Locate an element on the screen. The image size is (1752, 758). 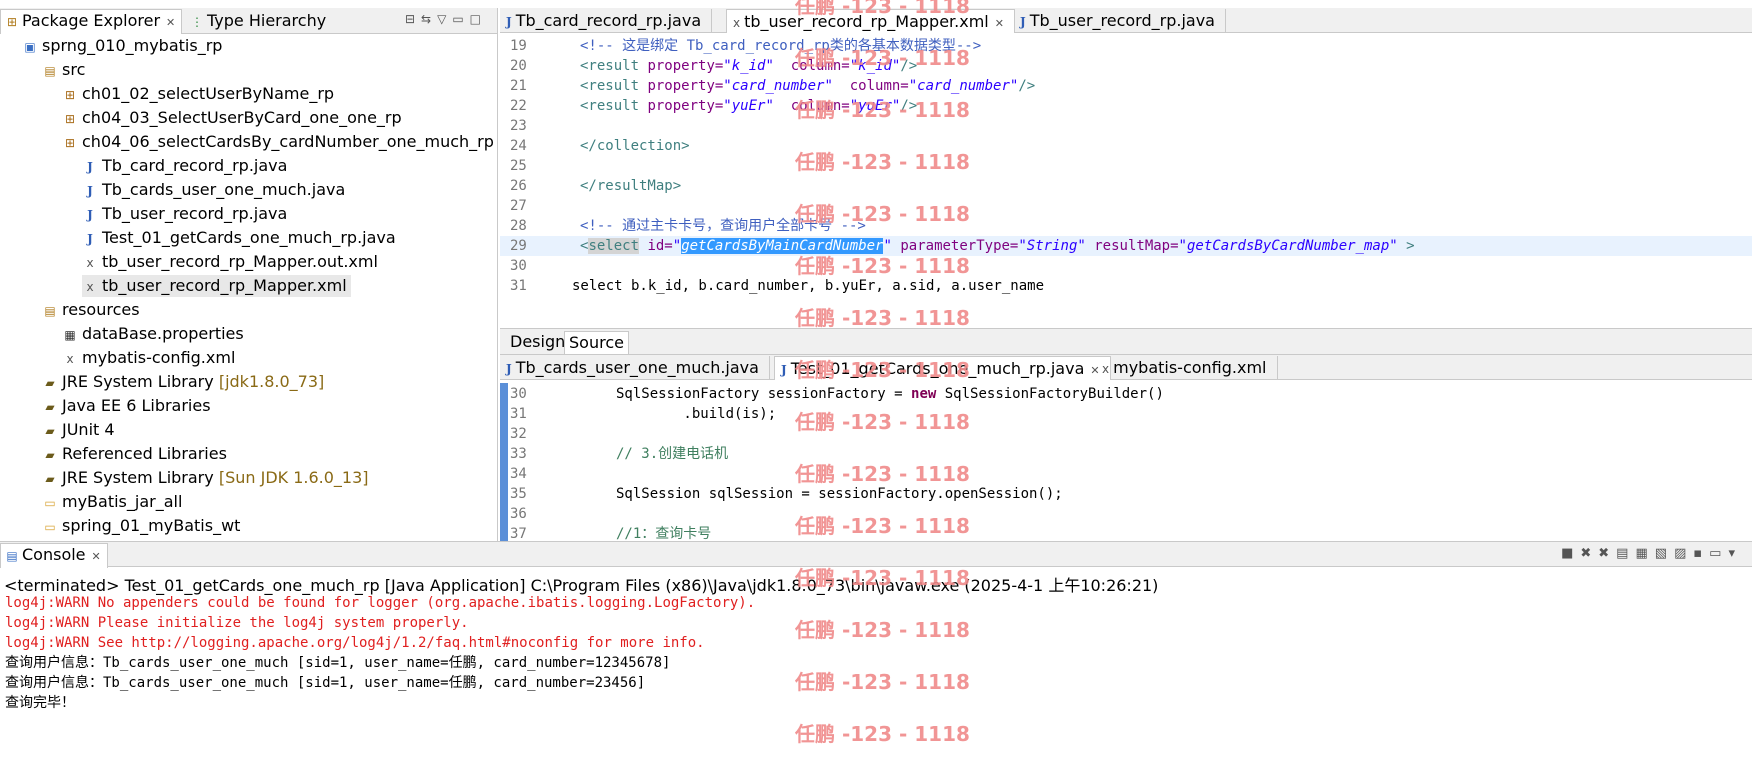
tree-item-package: ⊞ ch01_02_selectUserByName_rp is located at coordinates (198, 94).